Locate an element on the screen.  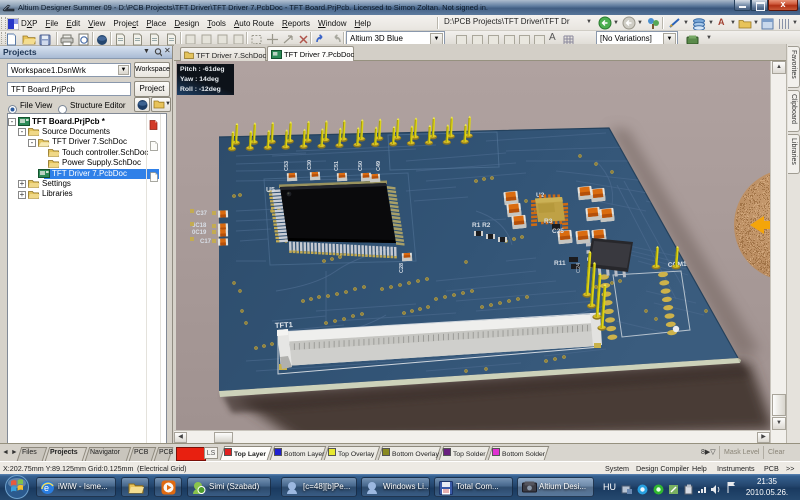
svg-text: e is located at coordinates (46, 488).